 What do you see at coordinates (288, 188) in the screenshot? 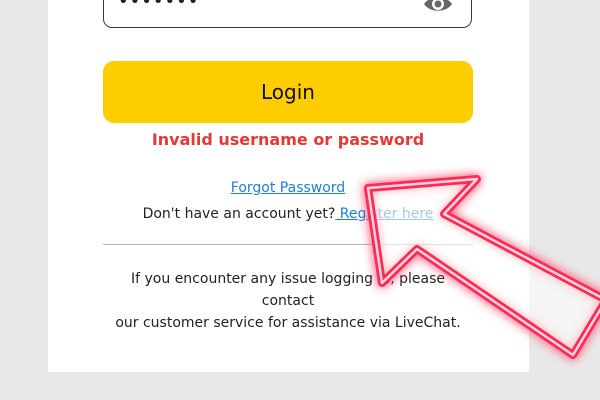
I see `forgot-password-link: Forgot Password` at bounding box center [288, 188].